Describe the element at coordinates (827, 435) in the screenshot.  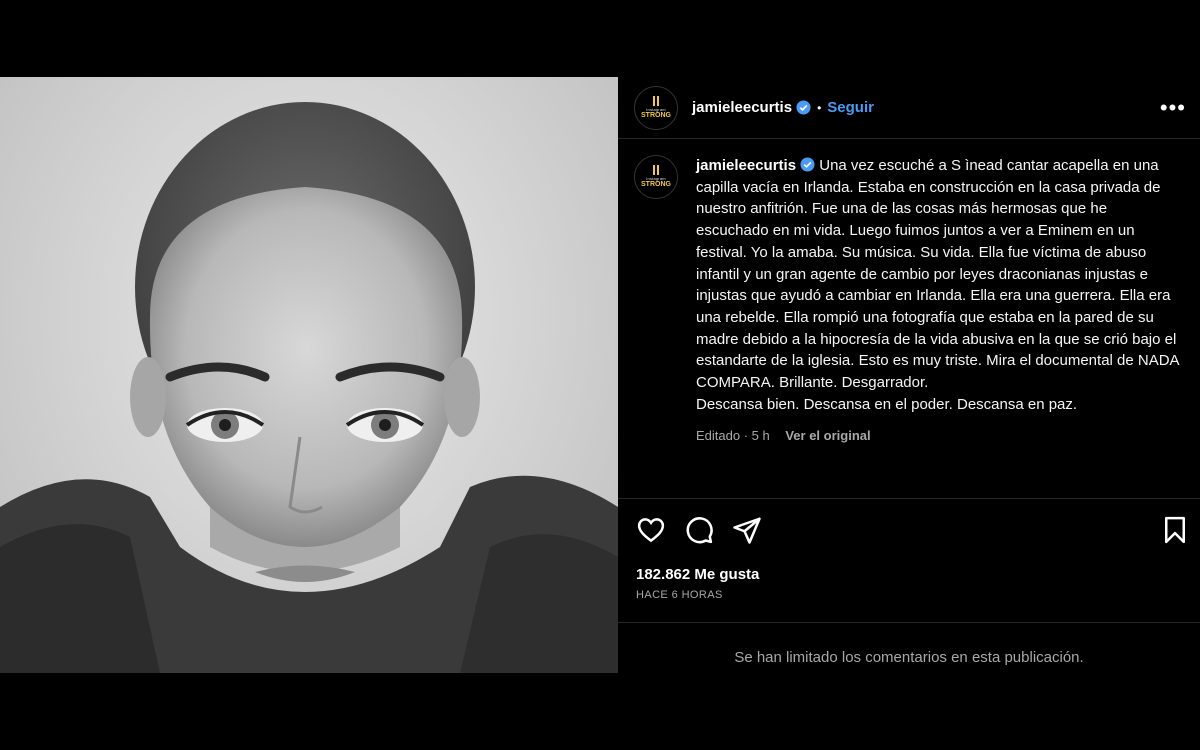
I see `see-original-link: Ver el original` at that location.